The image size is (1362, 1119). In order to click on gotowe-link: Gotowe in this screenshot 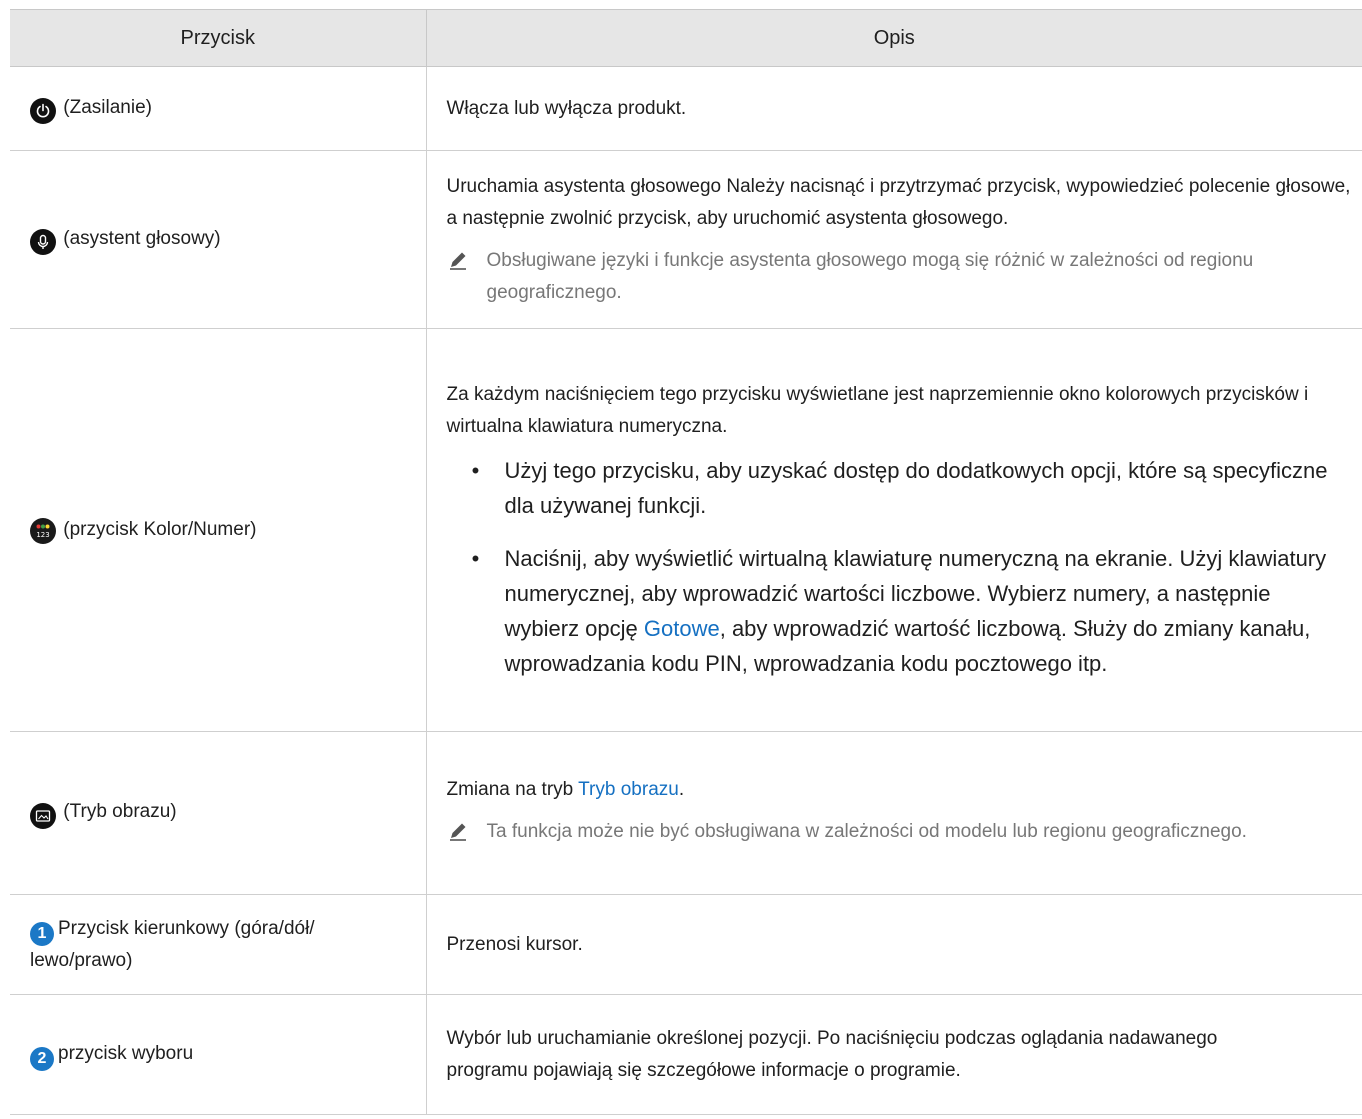, I will do `click(682, 628)`.